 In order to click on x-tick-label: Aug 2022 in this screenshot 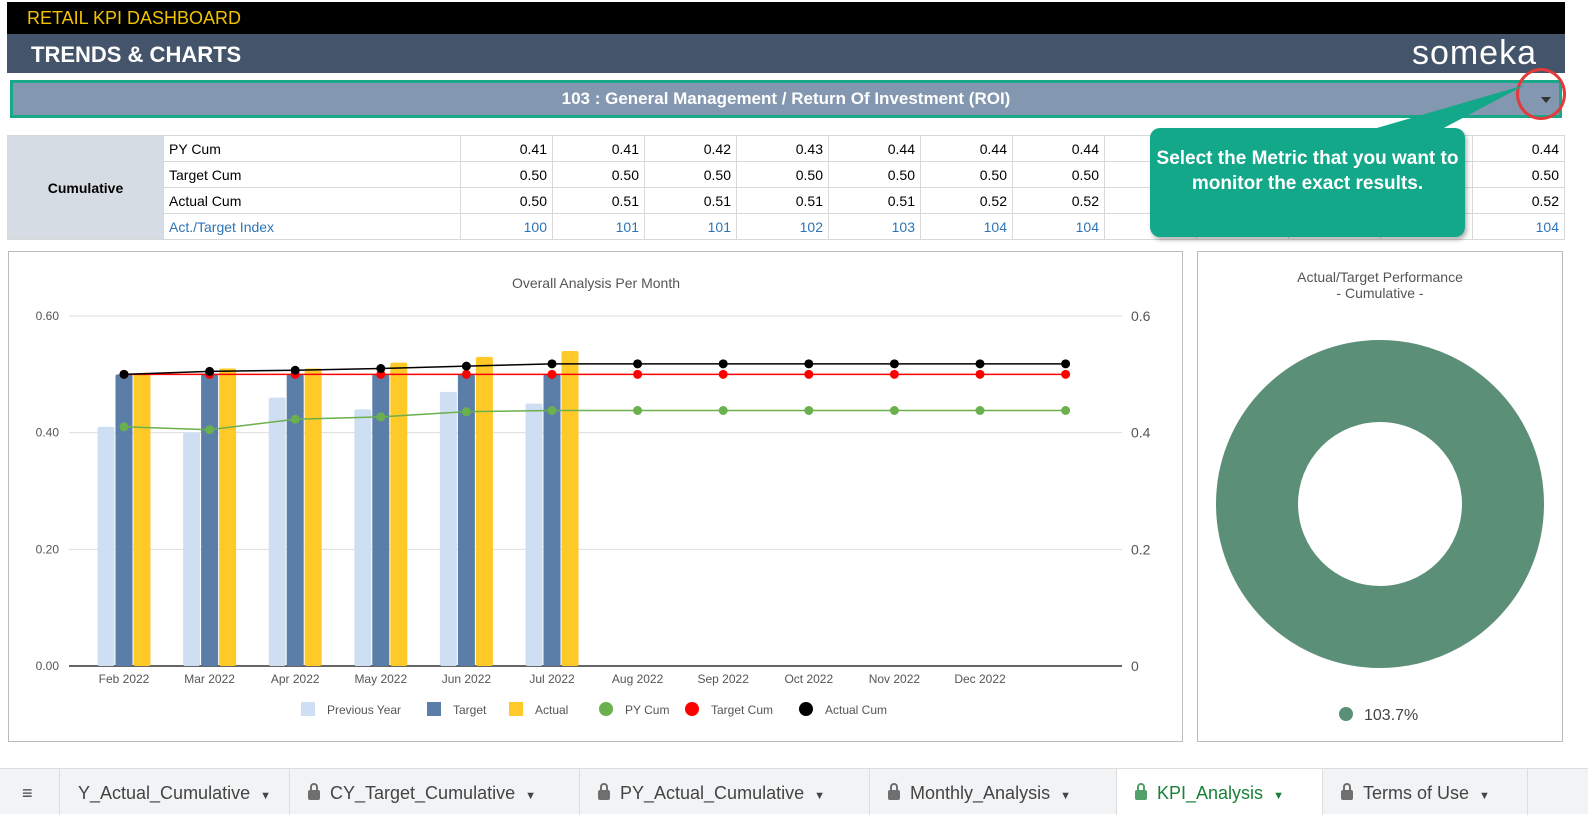, I will do `click(638, 679)`.